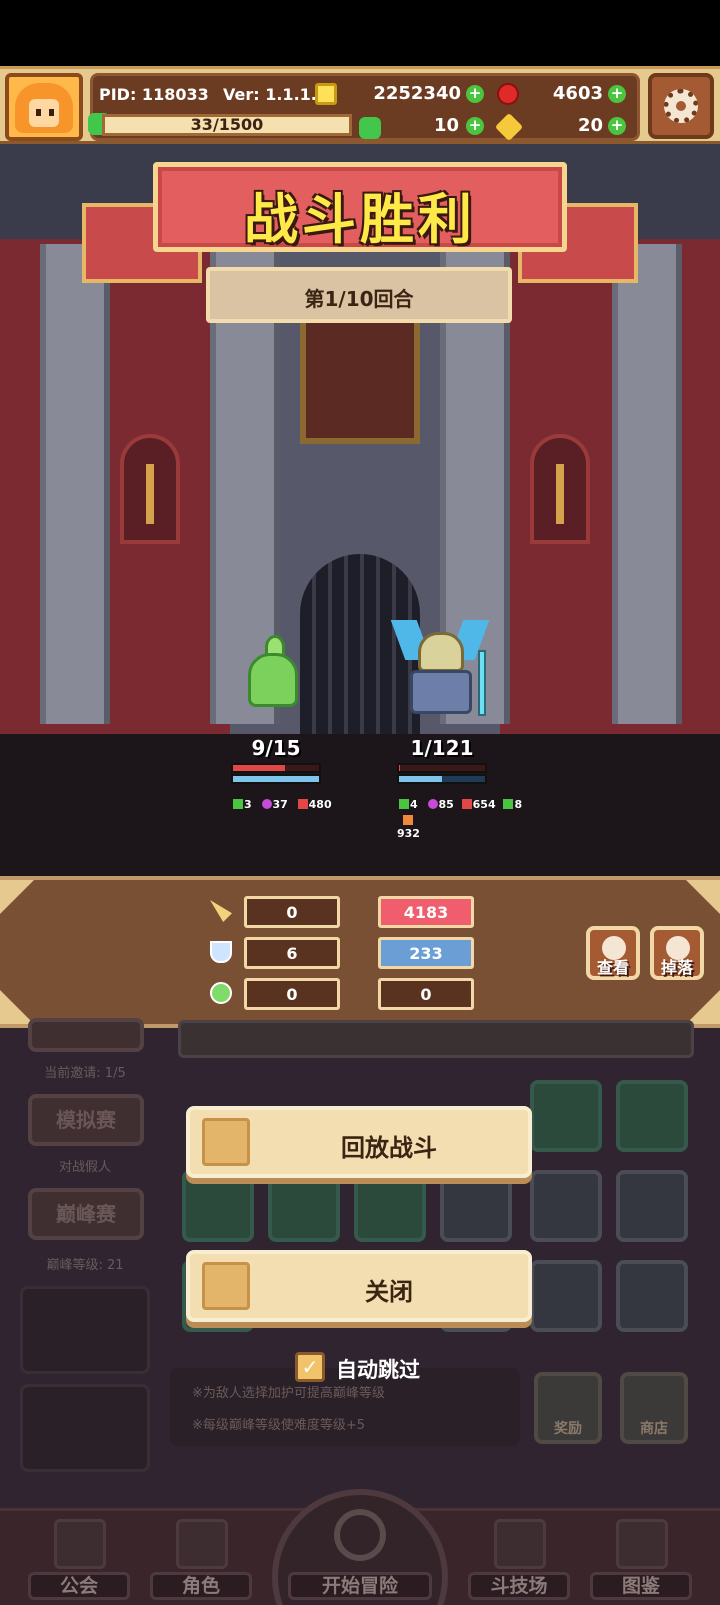 This screenshot has height=1605, width=720. What do you see at coordinates (518, 804) in the screenshot?
I see `enemy-stat-thorn: 8` at bounding box center [518, 804].